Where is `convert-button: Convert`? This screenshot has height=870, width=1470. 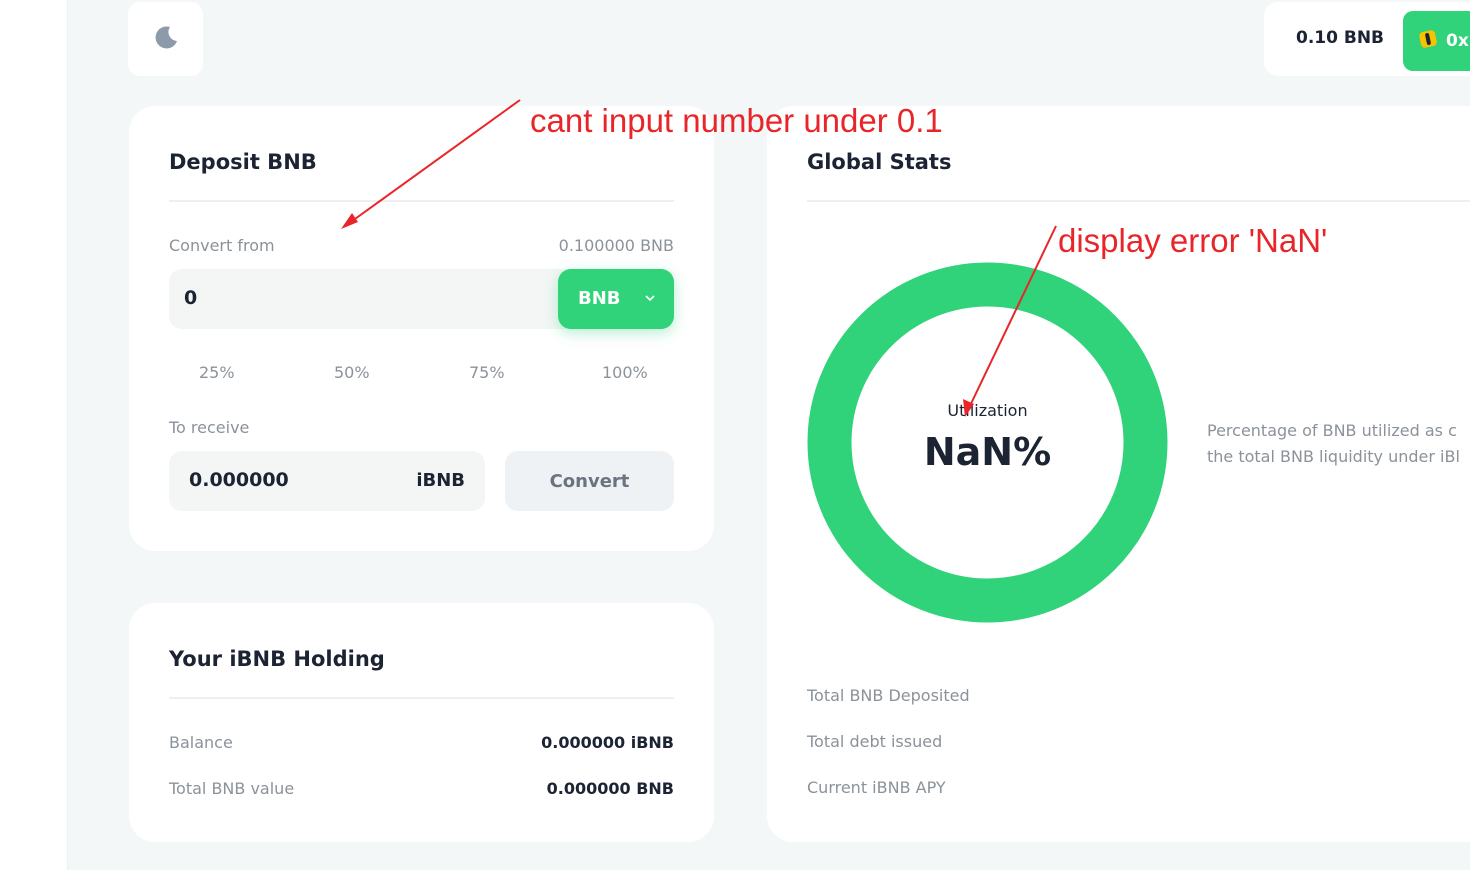
convert-button: Convert is located at coordinates (589, 481).